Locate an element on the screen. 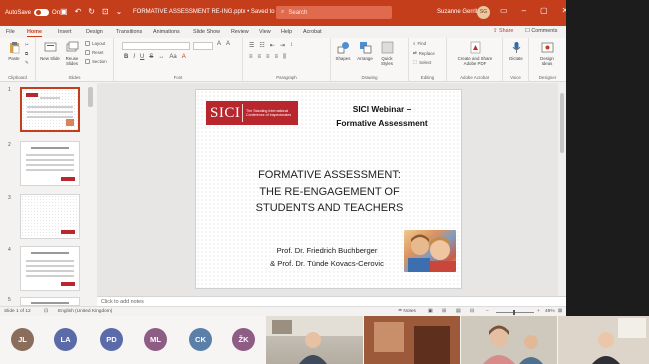 This screenshot has height=364, width=649. comments-button: ☐ Comments is located at coordinates (541, 31).